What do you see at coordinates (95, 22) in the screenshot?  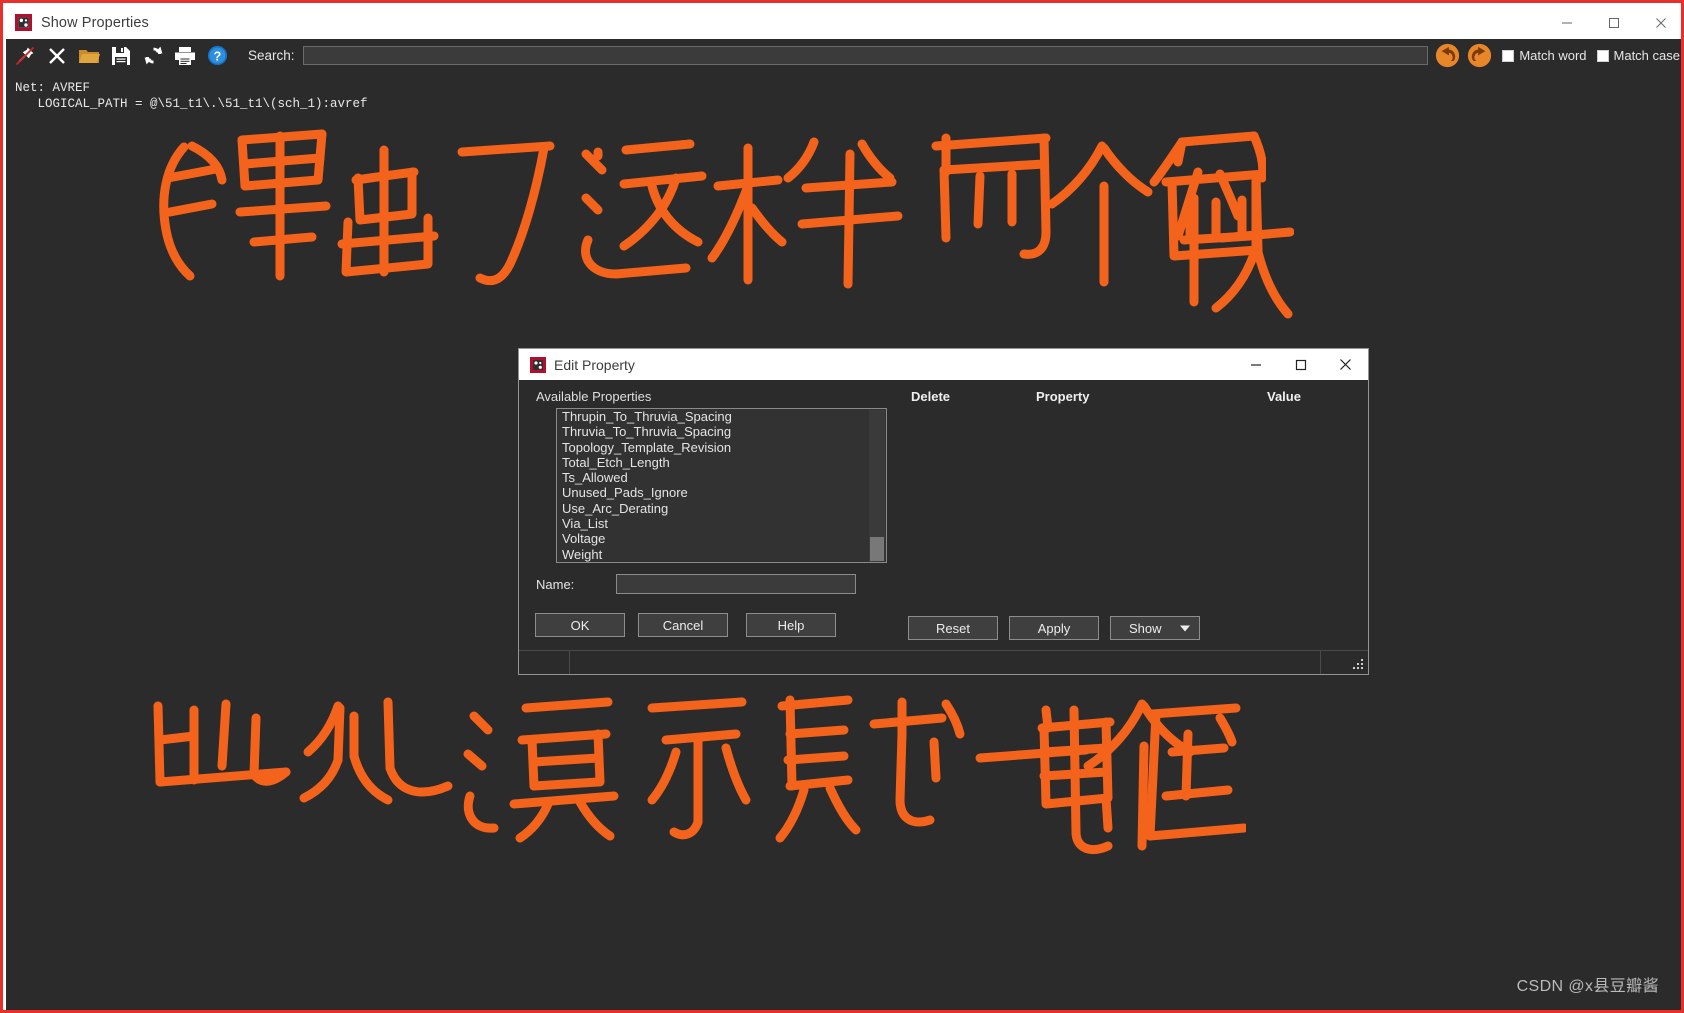 I see `main-window-title: Show Properties` at bounding box center [95, 22].